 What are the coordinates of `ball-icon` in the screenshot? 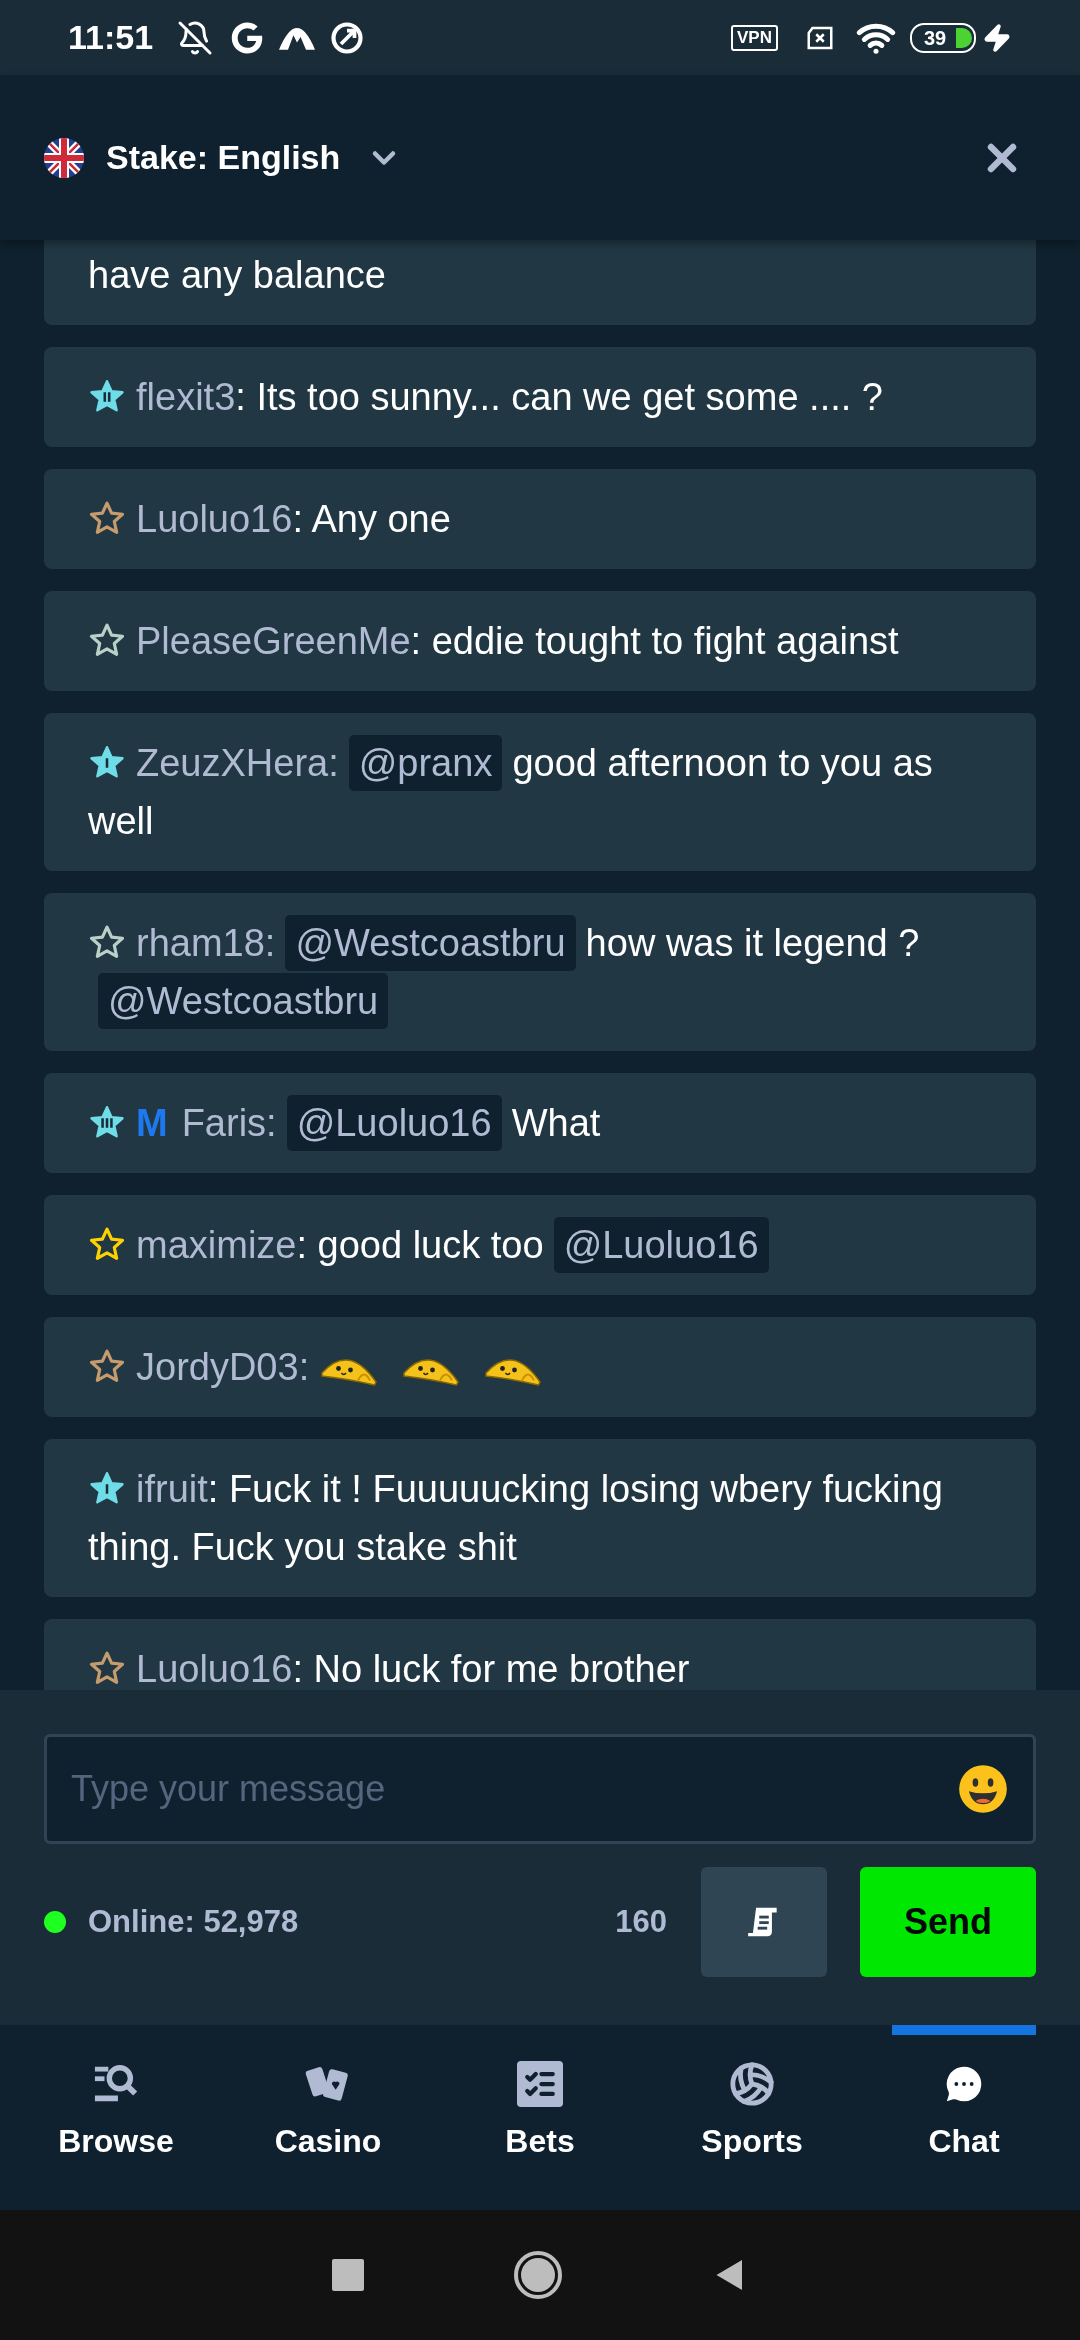 It's located at (752, 2084).